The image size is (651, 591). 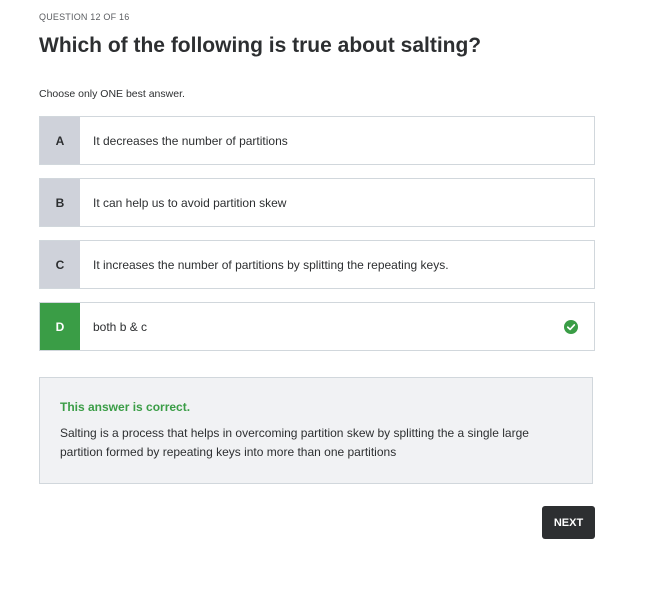 I want to click on option-text: both b & c, so click(x=120, y=326).